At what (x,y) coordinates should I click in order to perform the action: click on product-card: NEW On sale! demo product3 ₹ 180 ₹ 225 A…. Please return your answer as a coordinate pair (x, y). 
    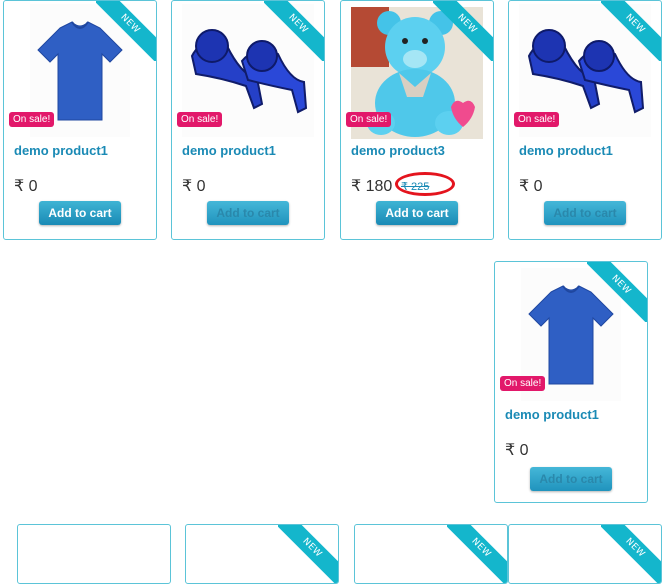
    Looking at the image, I should click on (417, 120).